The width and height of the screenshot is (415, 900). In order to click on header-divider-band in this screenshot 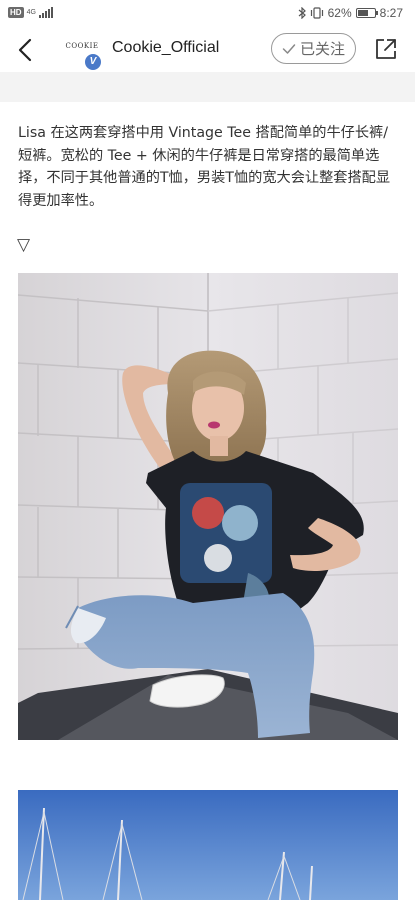, I will do `click(207, 87)`.